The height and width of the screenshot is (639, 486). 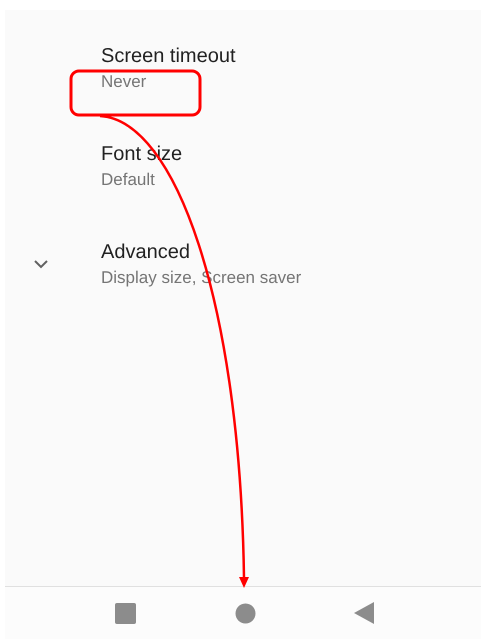 I want to click on setting-summary: Never, so click(x=124, y=82).